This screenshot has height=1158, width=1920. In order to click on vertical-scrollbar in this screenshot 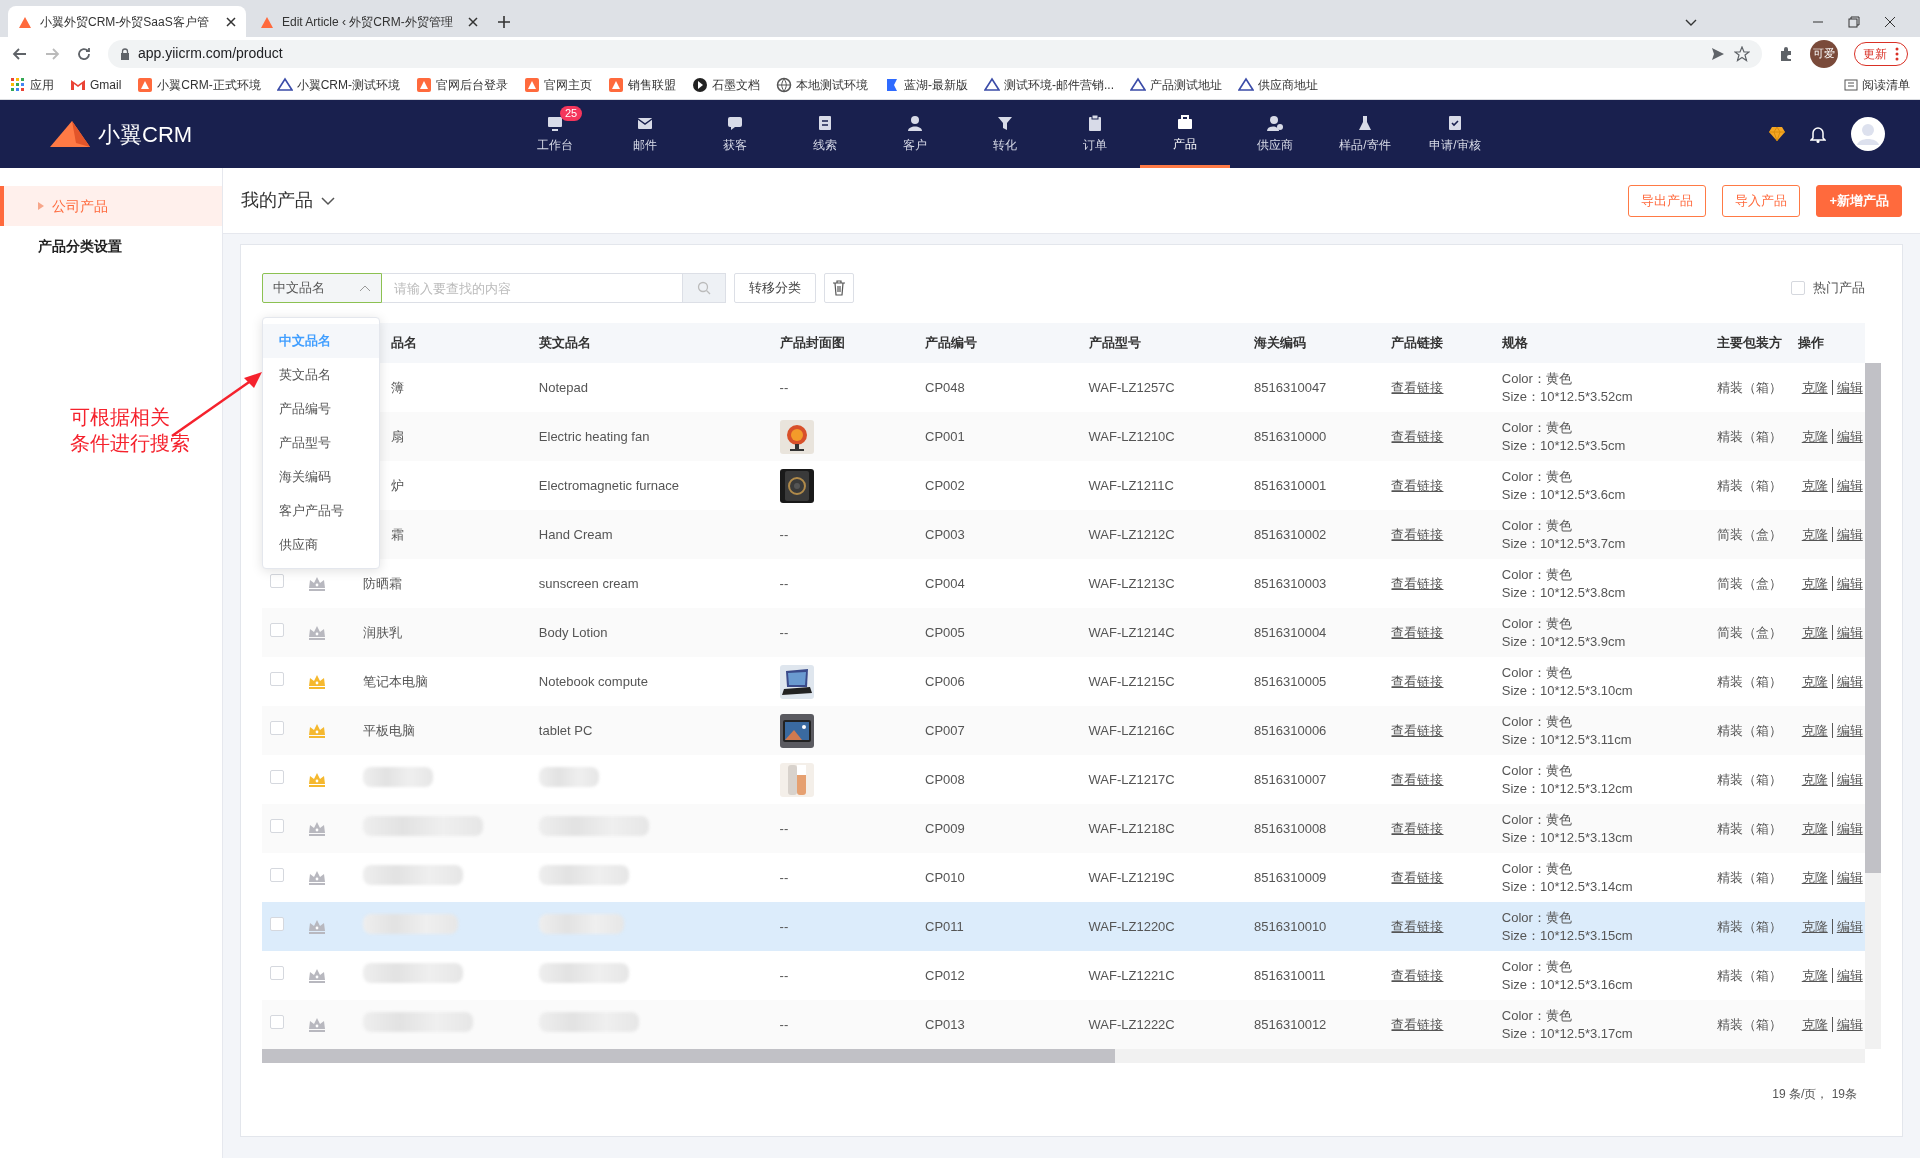, I will do `click(1873, 706)`.